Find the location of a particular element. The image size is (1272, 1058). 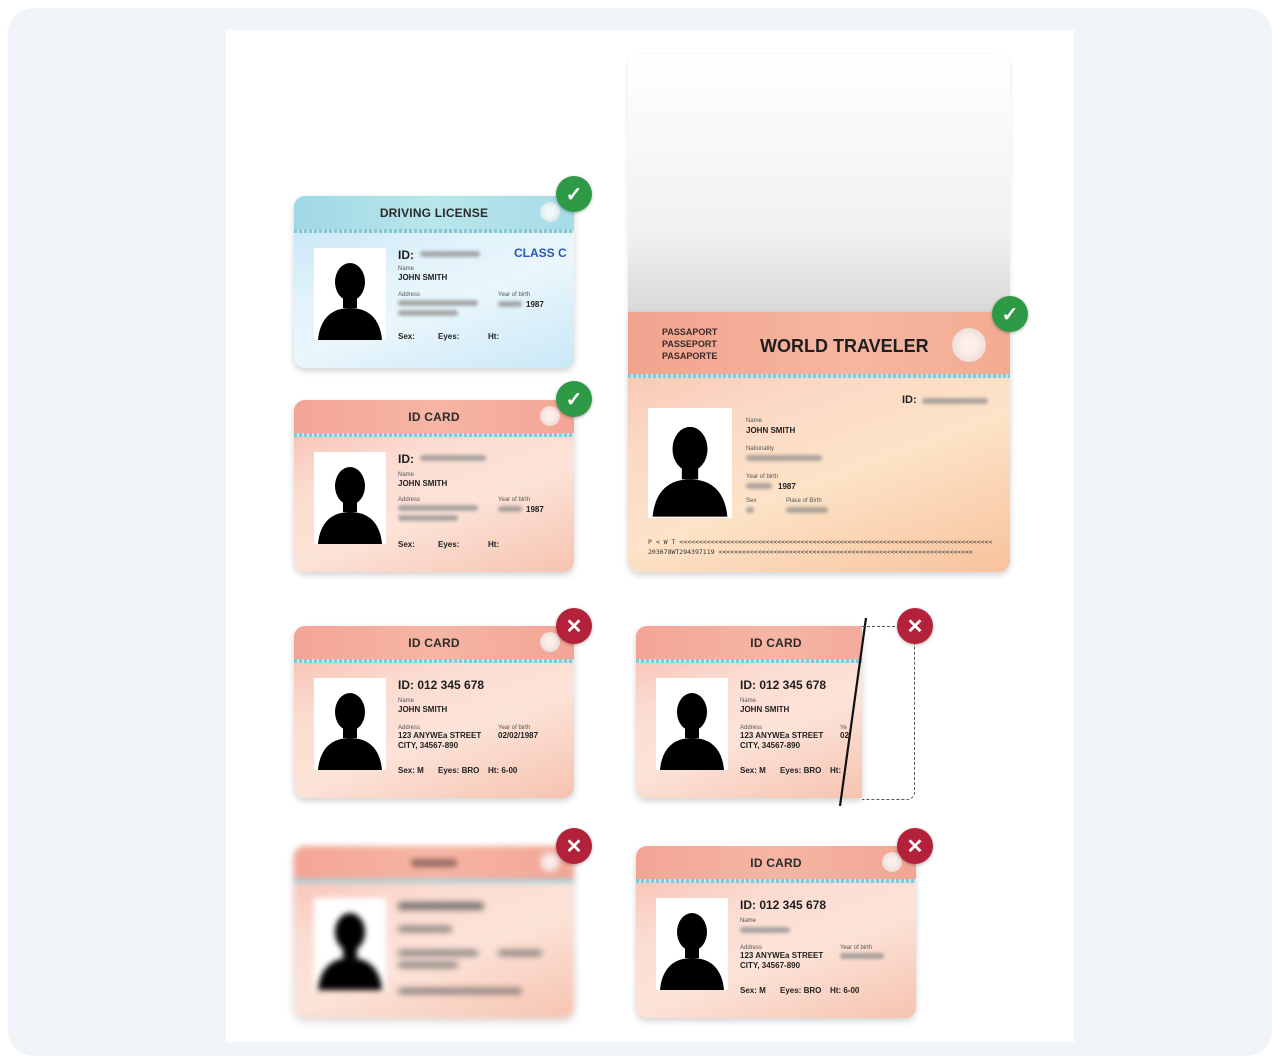

height-label: Ht: is located at coordinates (494, 336).